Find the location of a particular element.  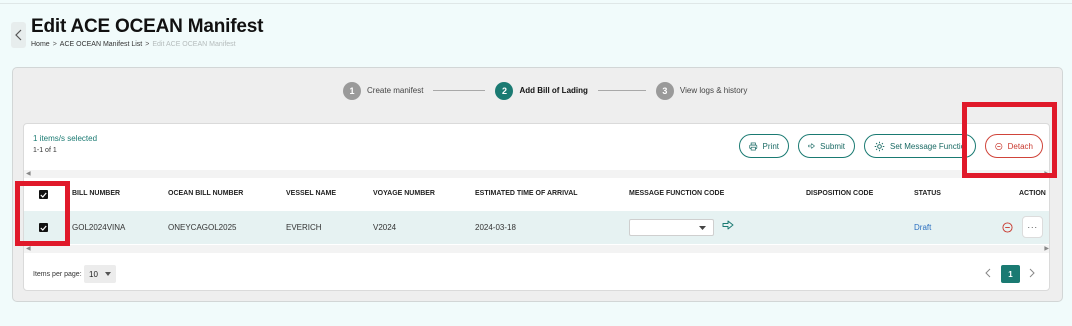

submit-label: Submit is located at coordinates (832, 146).